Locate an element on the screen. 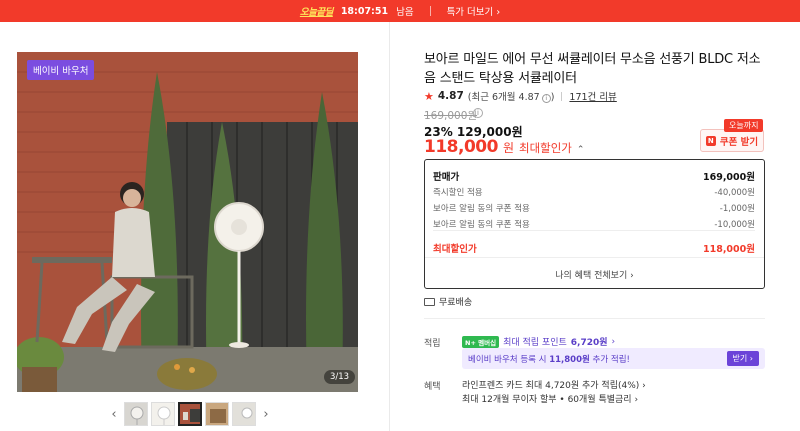 This screenshot has width=800, height=431. rating-row: ★ 4.87 (최근 6개월 4.87 i) 171건 리뷰 is located at coordinates (520, 96).